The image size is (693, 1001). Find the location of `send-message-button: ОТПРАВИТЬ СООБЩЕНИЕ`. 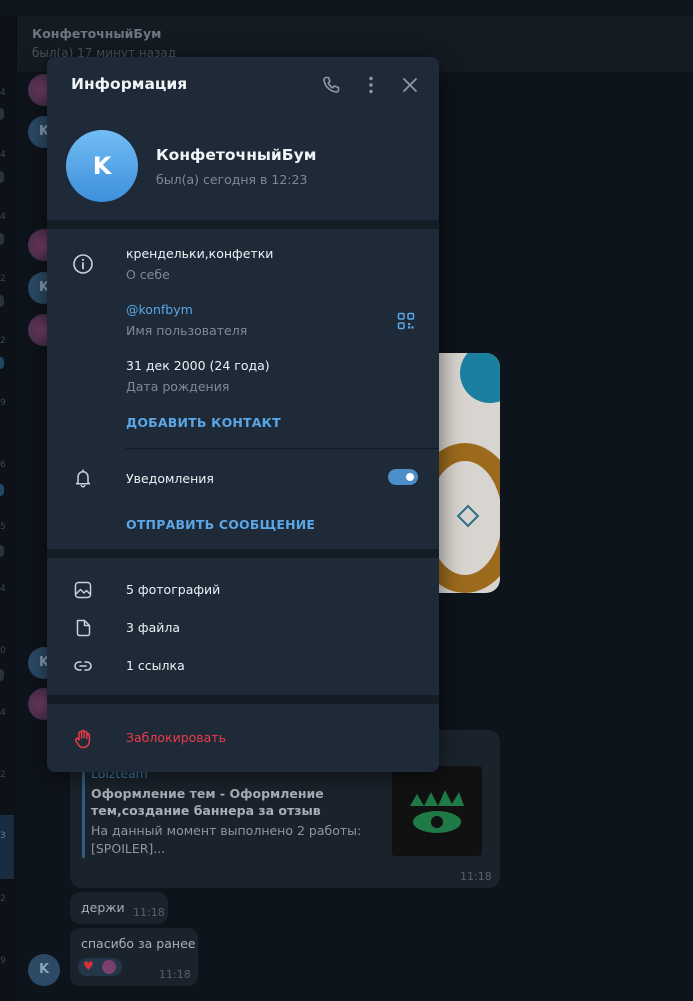

send-message-button: ОТПРАВИТЬ СООБЩЕНИЕ is located at coordinates (220, 524).